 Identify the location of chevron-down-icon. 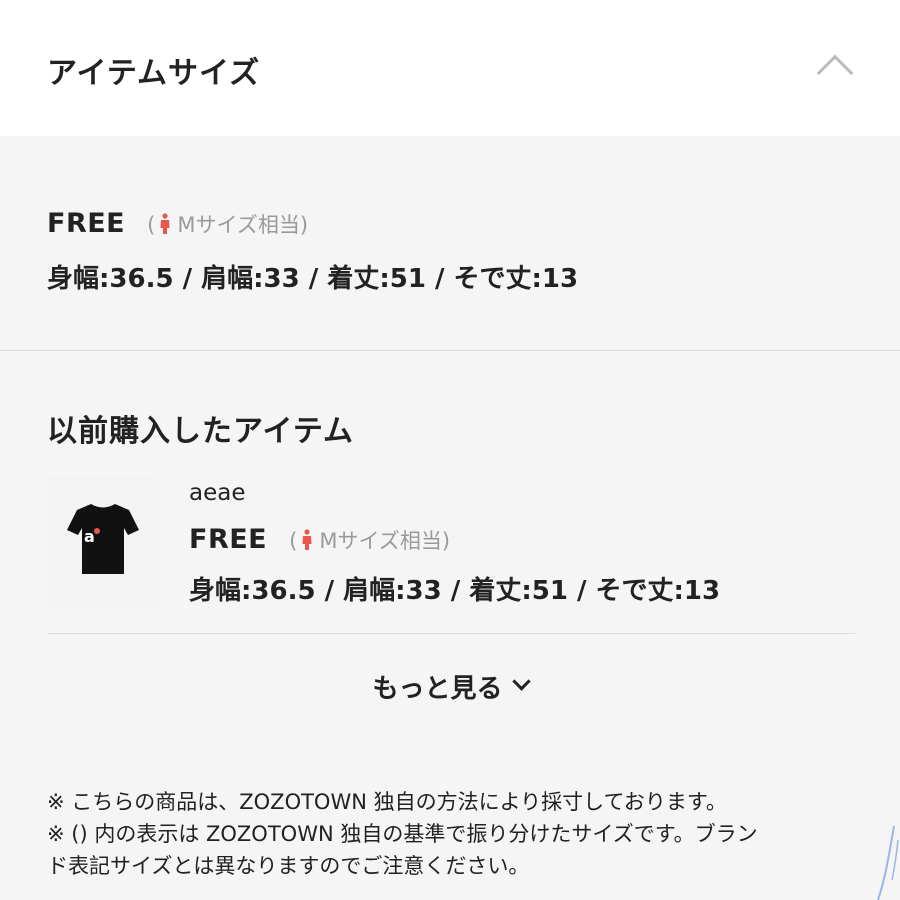
(521, 681).